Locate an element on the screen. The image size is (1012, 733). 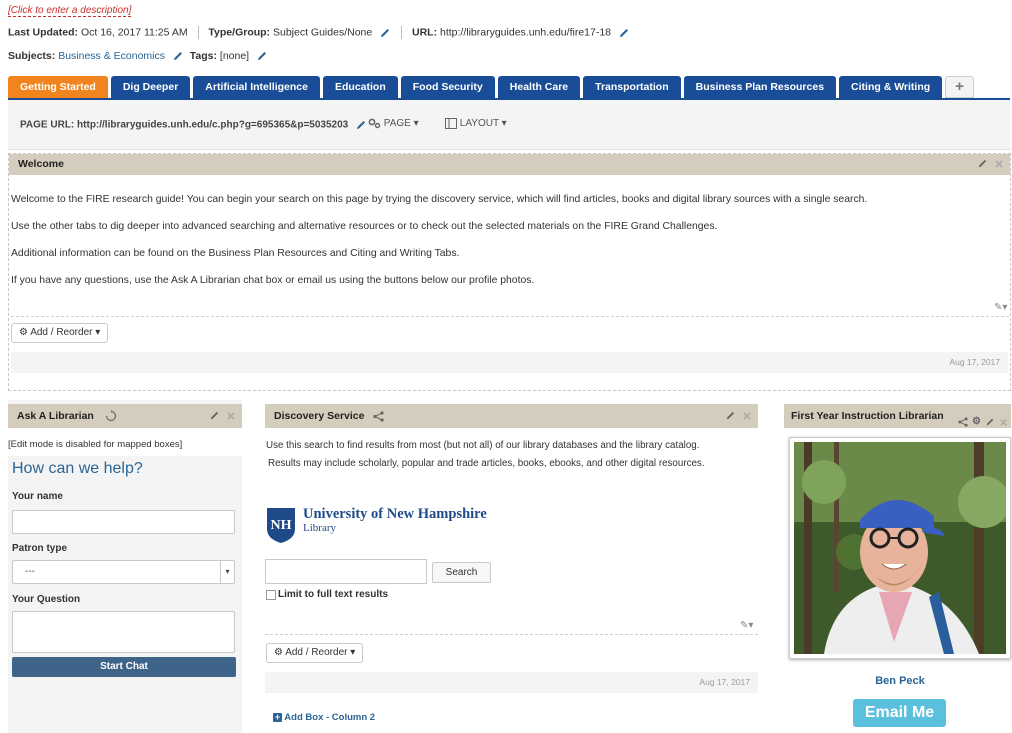
name-label: Your name is located at coordinates (37, 496).